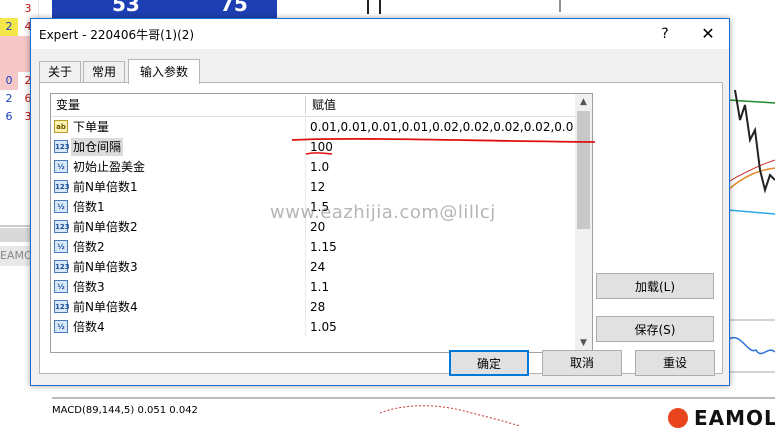 This screenshot has height=432, width=775. What do you see at coordinates (125, 410) in the screenshot?
I see `macd-indicator-label: MACD(89,144,5) 0.051 0.042` at bounding box center [125, 410].